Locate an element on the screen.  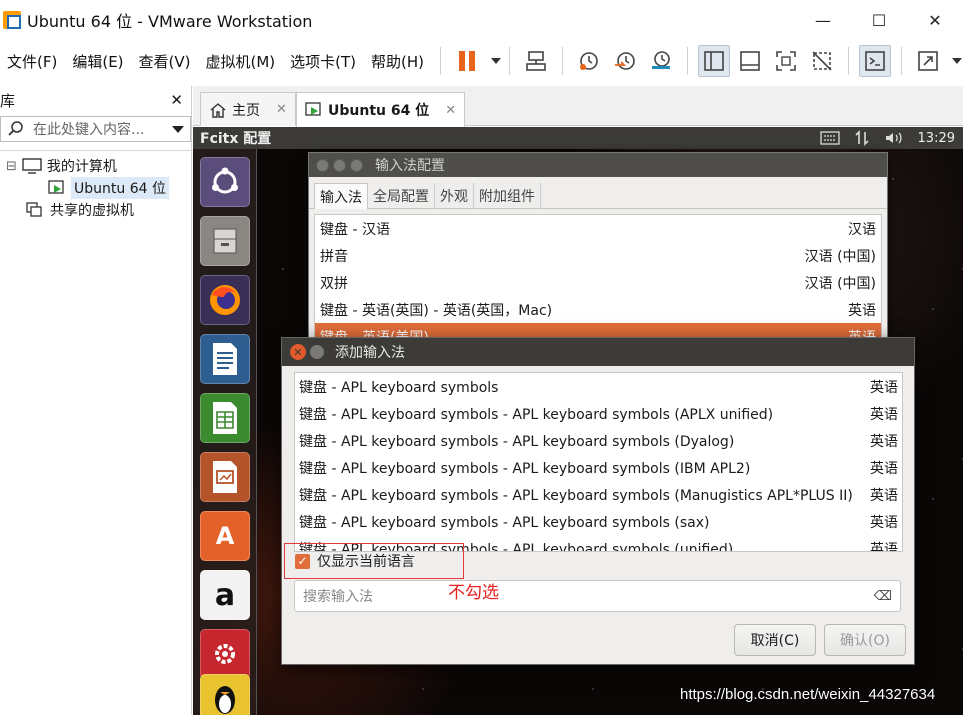
tab-ubuntu: Ubuntu 64 位 ✕ is located at coordinates (381, 109).